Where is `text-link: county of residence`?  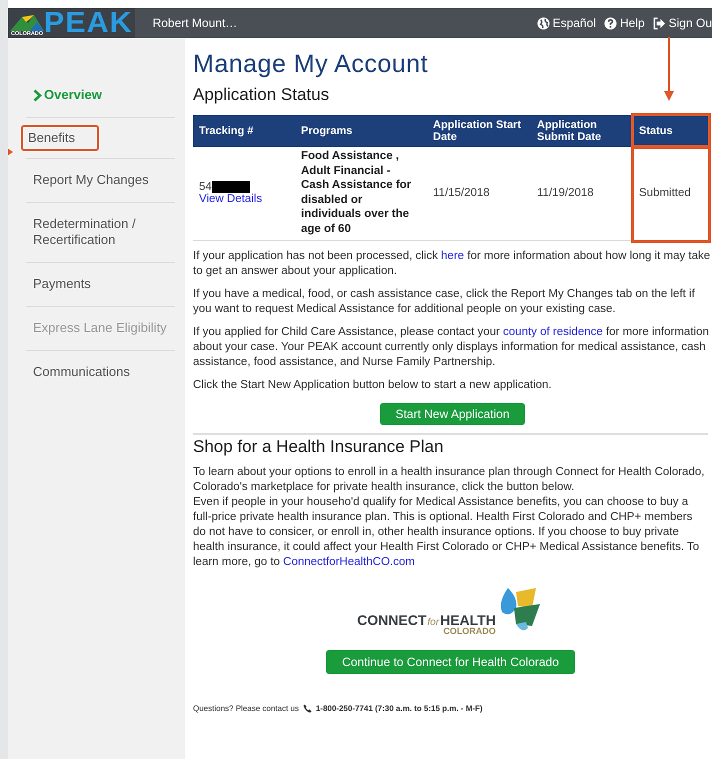 text-link: county of residence is located at coordinates (553, 332).